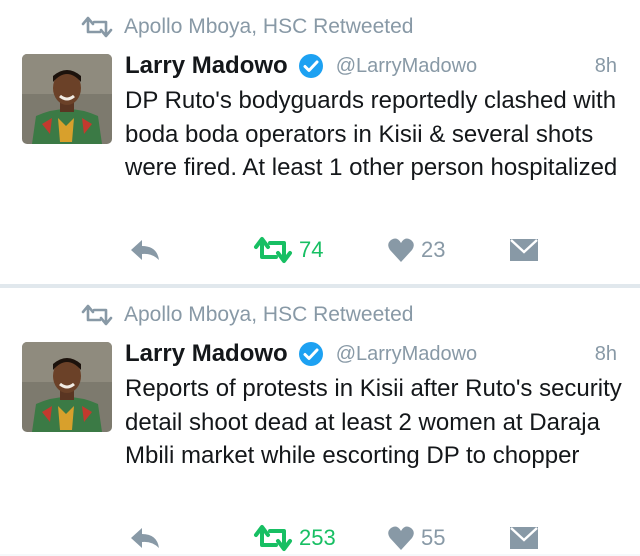 The width and height of the screenshot is (640, 556). I want to click on retweet-button: 74, so click(288, 250).